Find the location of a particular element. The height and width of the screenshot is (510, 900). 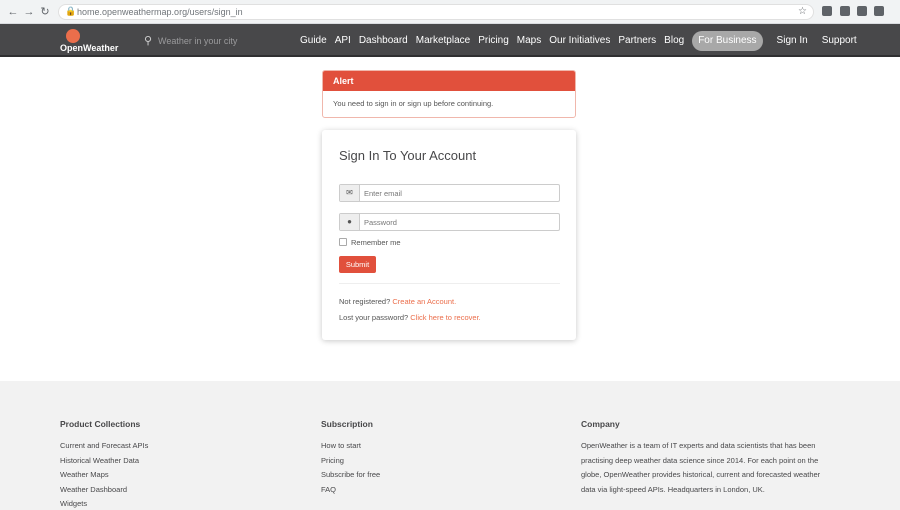

bookmark-star-icon: ☆ is located at coordinates (802, 11).